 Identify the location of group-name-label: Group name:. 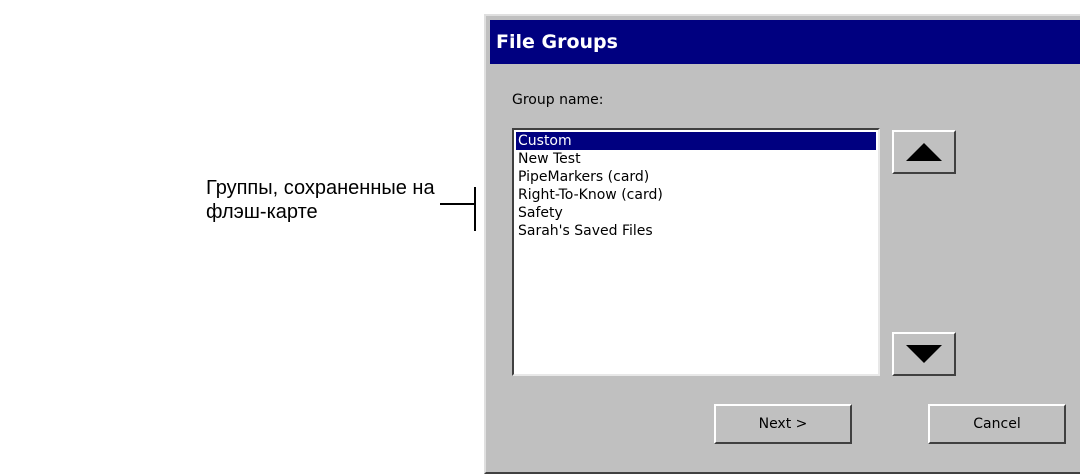
(558, 100).